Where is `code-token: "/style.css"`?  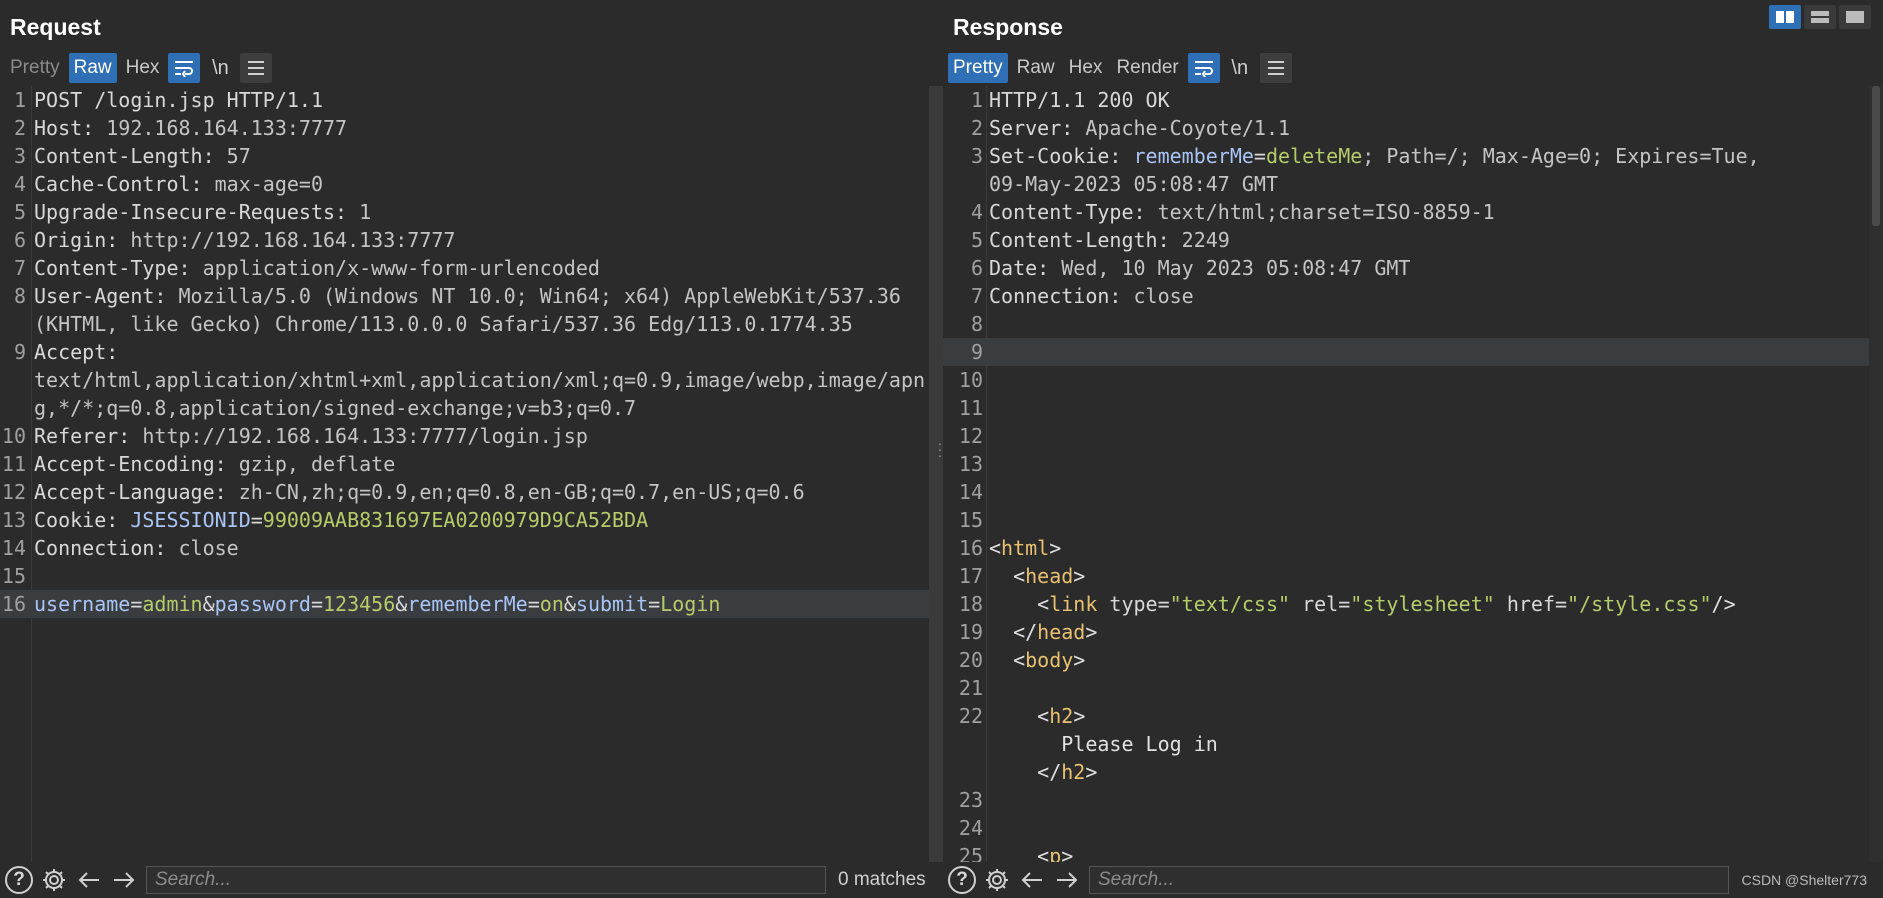 code-token: "/style.css" is located at coordinates (1639, 604).